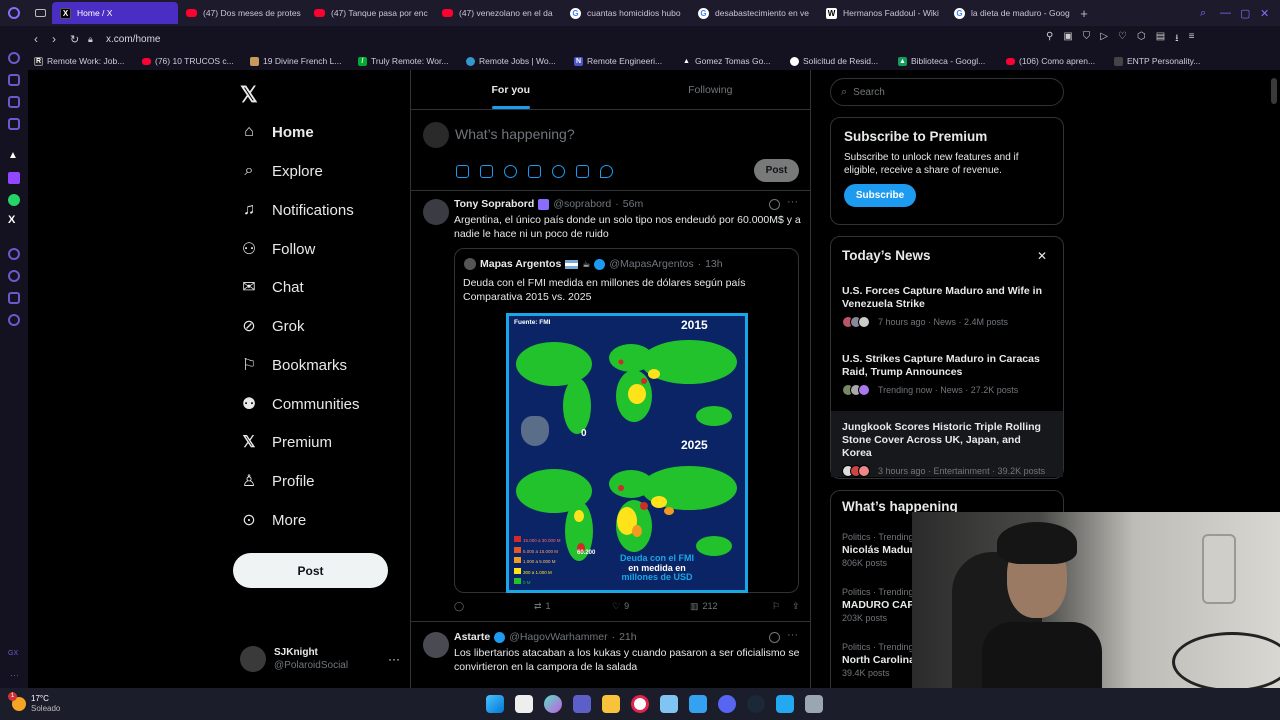  Describe the element at coordinates (573, 606) in the screenshot. I see `retweet-button: ⇄ 1` at that location.